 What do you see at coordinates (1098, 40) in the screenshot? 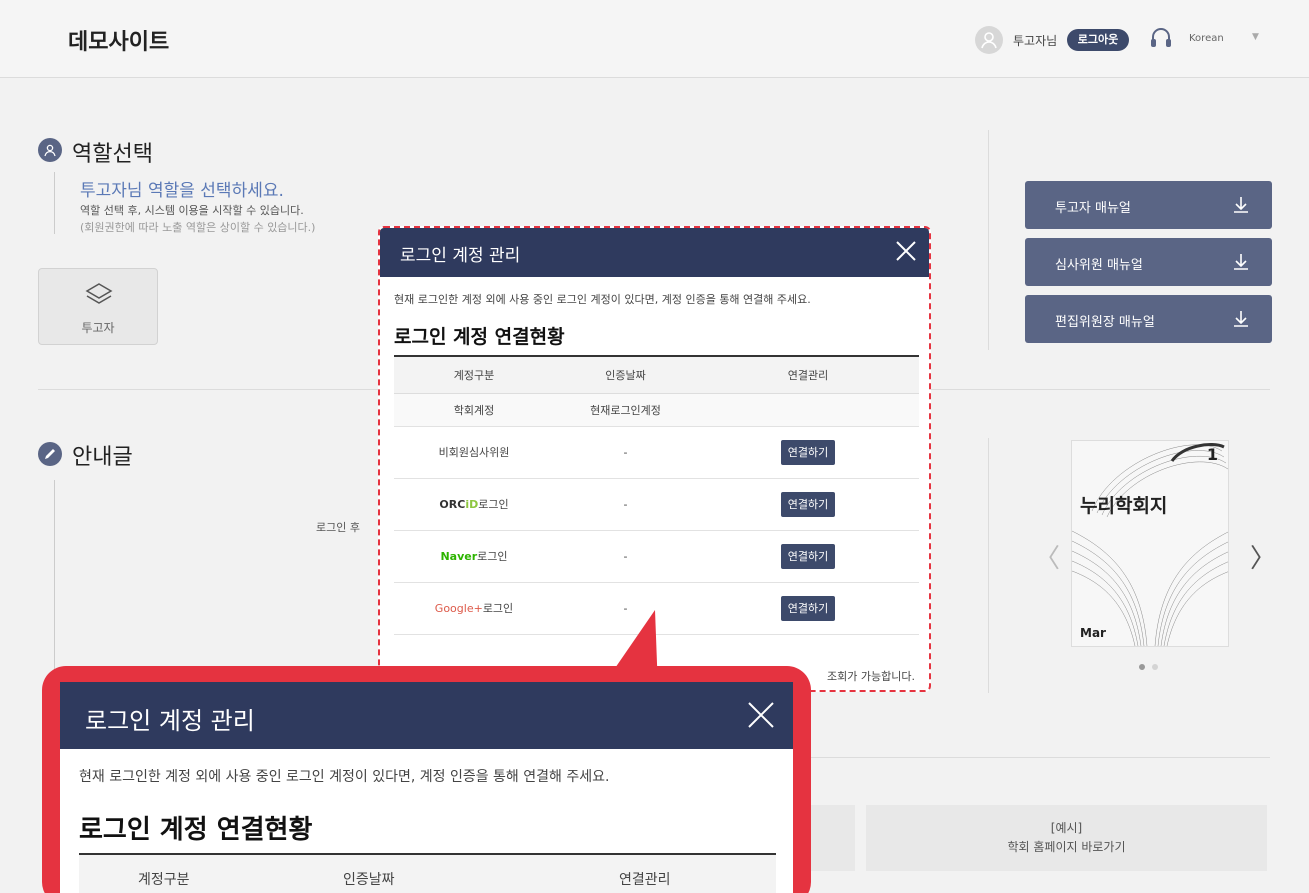
I see `logout-button: 로그아웃` at bounding box center [1098, 40].